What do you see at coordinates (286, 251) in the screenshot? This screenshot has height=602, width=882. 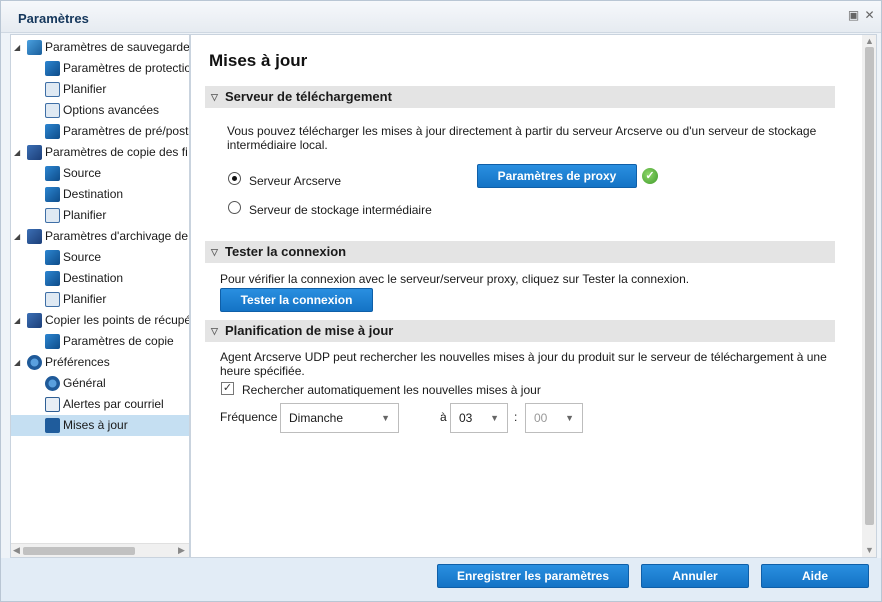 I see `section-title: Tester la connexion` at bounding box center [286, 251].